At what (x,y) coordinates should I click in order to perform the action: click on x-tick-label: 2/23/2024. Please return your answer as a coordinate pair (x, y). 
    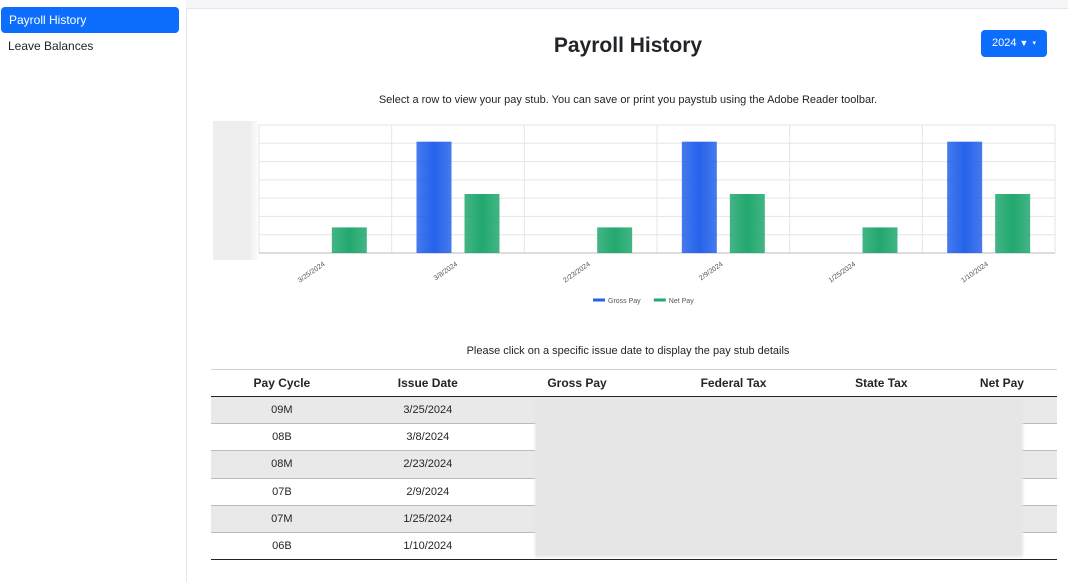
    Looking at the image, I should click on (577, 273).